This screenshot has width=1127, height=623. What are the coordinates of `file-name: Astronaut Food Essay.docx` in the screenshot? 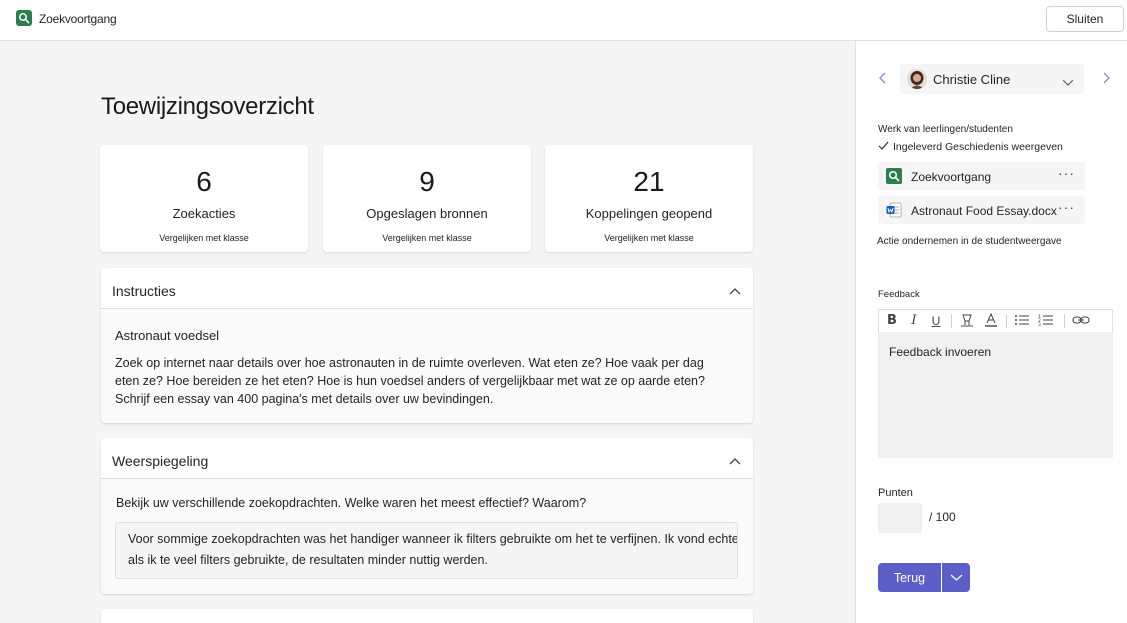 It's located at (984, 211).